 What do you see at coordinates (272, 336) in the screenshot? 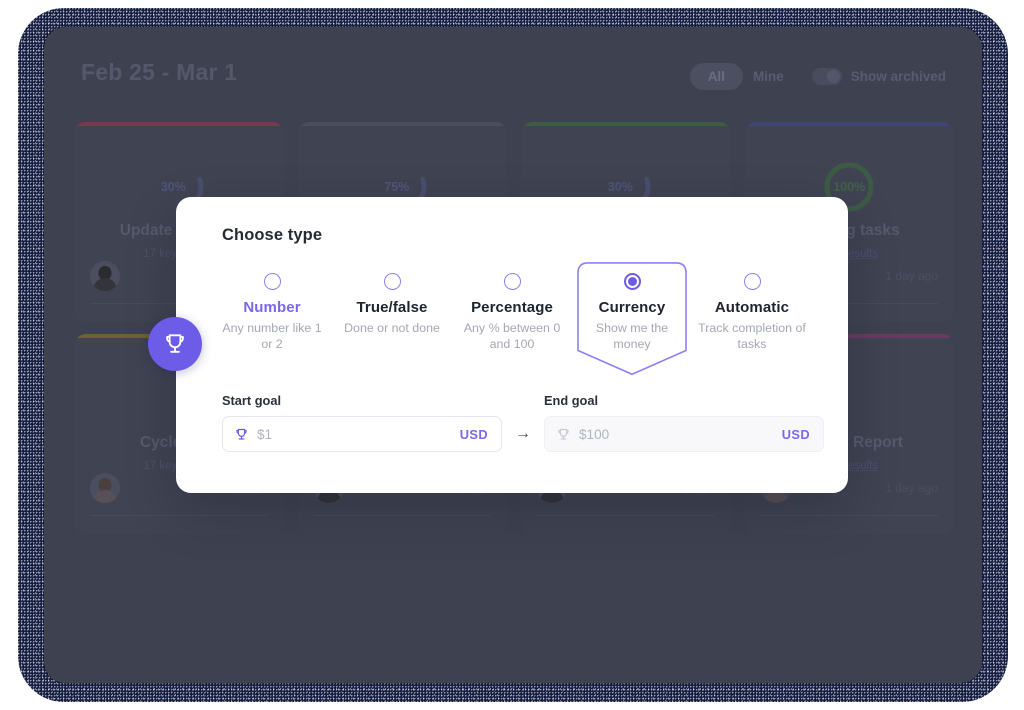
I see `type-option-description: Any number like 1 or 2` at bounding box center [272, 336].